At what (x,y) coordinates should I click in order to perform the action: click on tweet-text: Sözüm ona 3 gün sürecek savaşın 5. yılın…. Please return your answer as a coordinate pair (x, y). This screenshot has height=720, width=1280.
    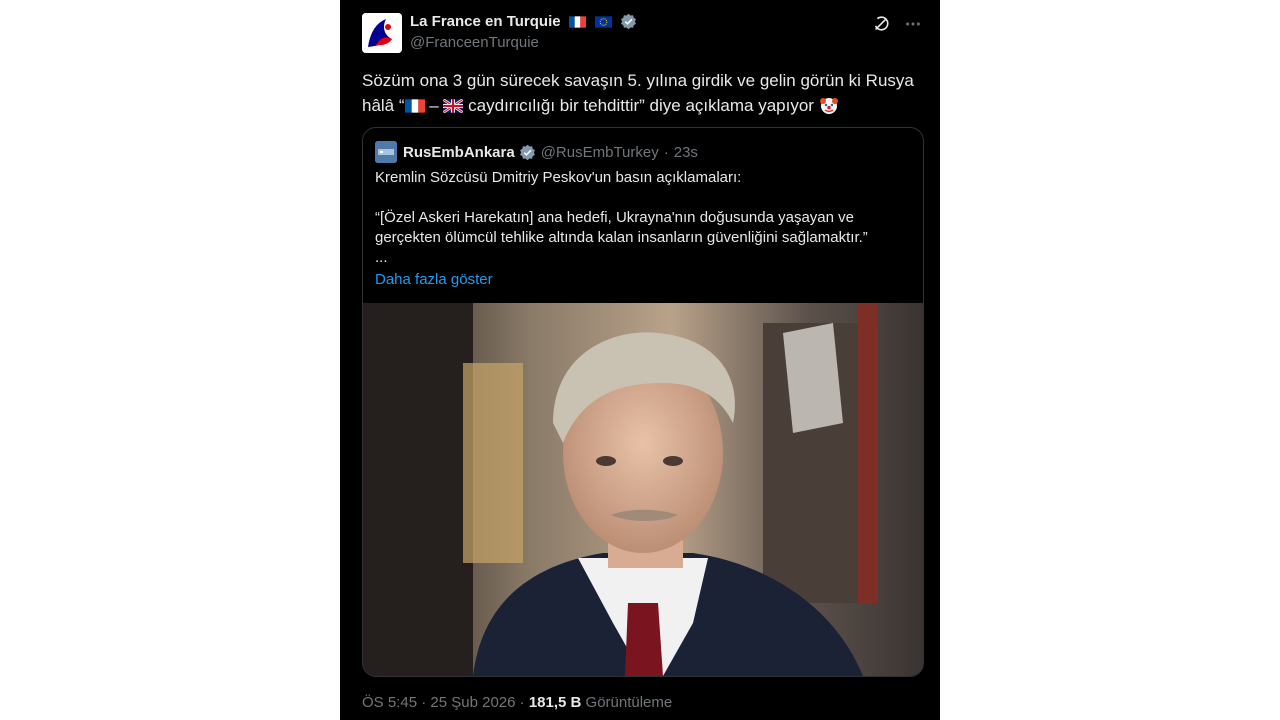
    Looking at the image, I should click on (644, 93).